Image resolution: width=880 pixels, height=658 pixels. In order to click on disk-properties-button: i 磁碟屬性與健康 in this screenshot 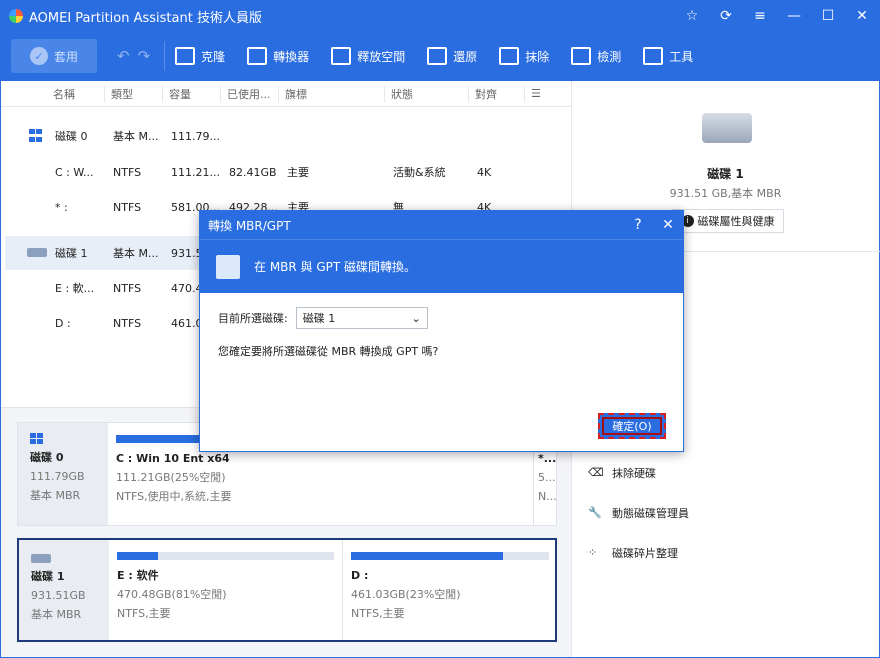, I will do `click(728, 221)`.